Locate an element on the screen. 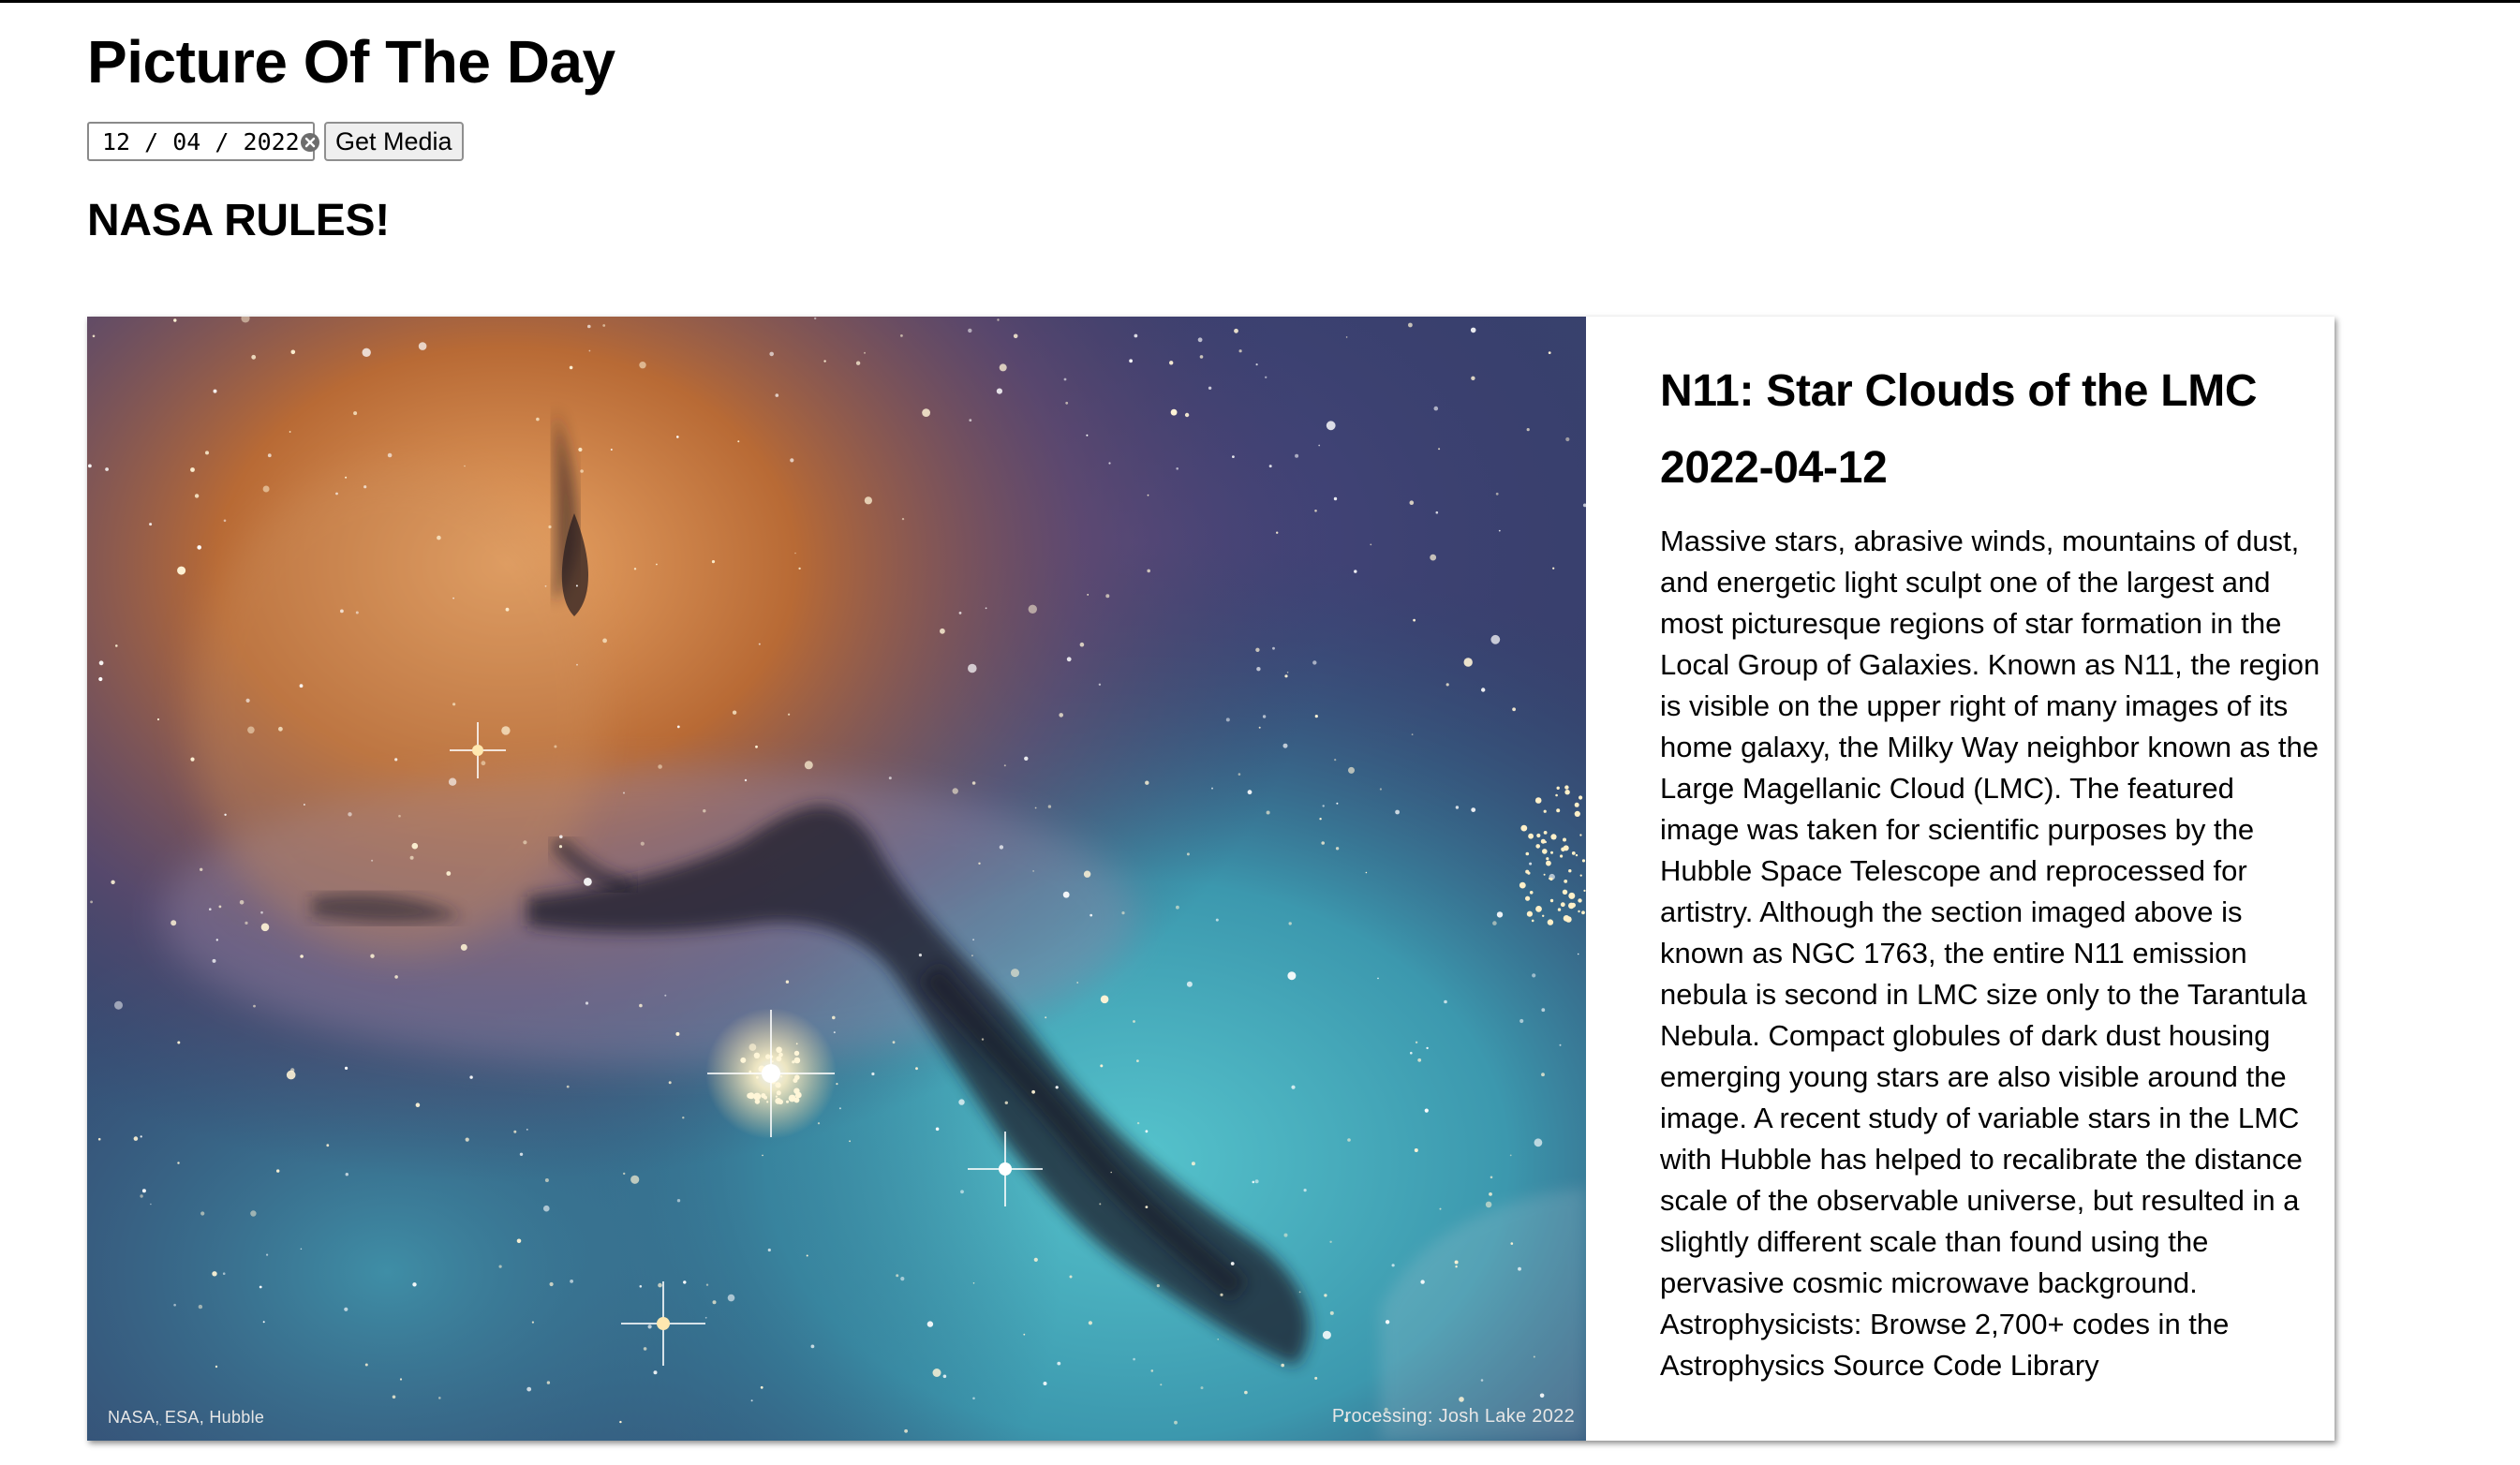 This screenshot has width=2520, height=1465. clear-date-icon is located at coordinates (310, 141).